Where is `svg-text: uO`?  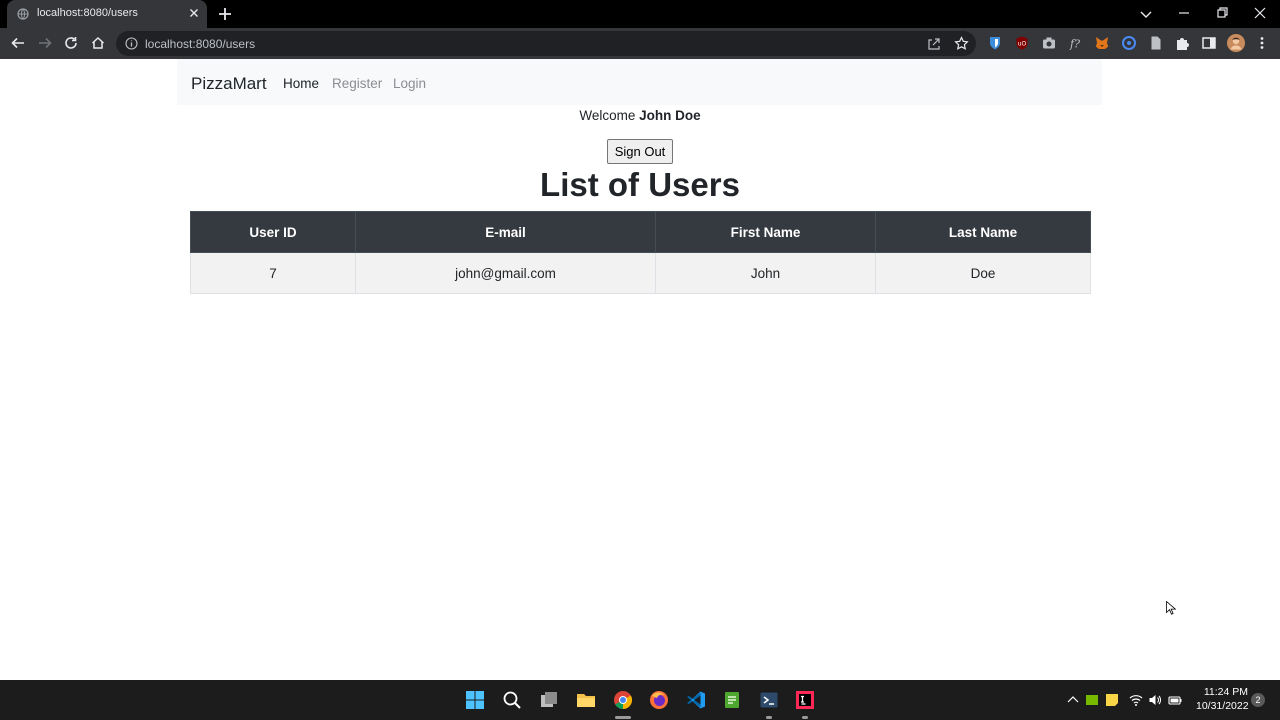
svg-text: uO is located at coordinates (1022, 44).